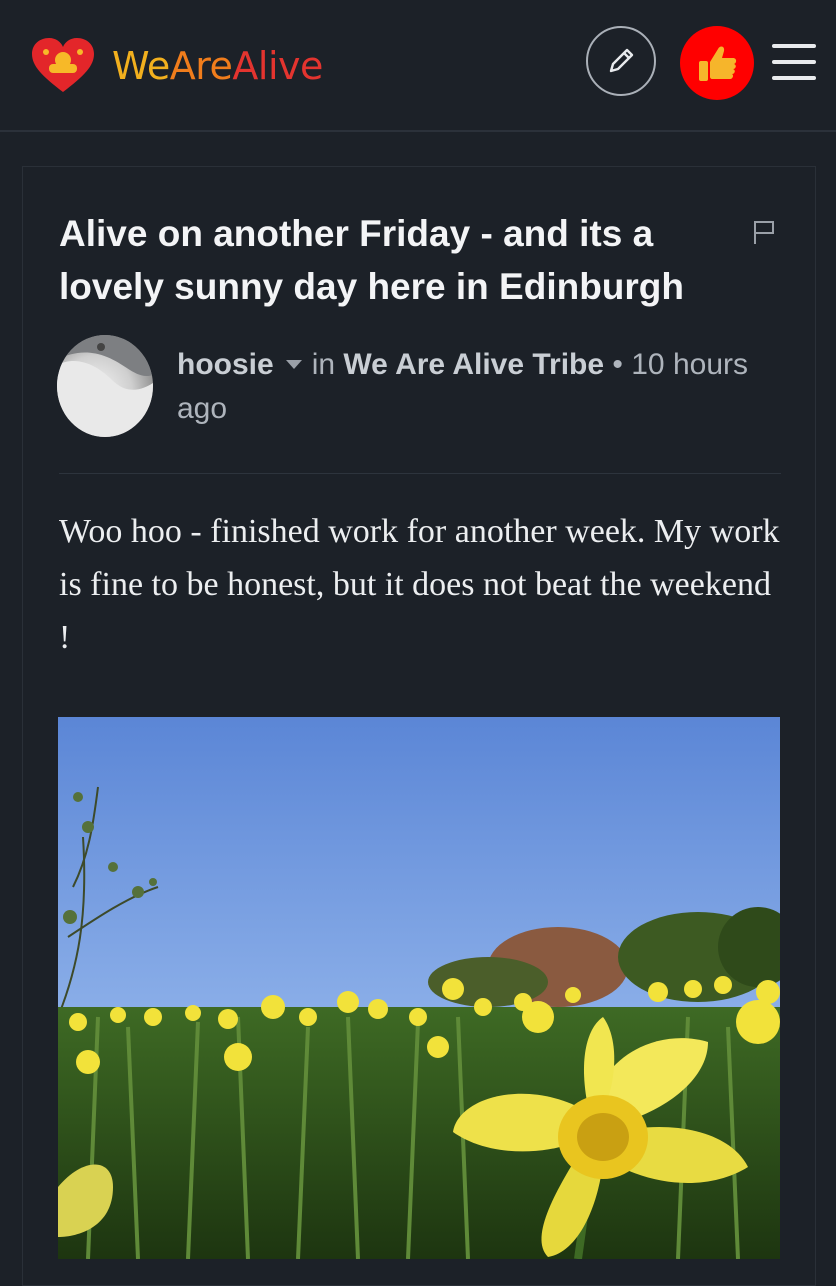  I want to click on in-label: in, so click(323, 364).